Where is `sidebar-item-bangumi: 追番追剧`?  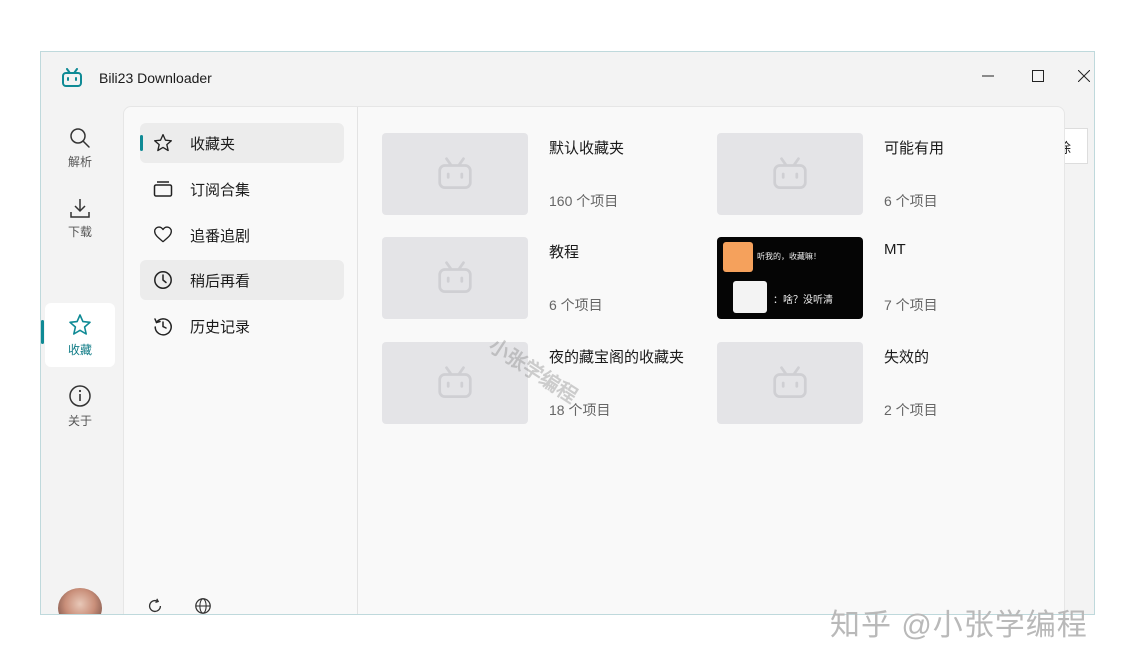
sidebar-item-bangumi: 追番追剧 is located at coordinates (242, 235).